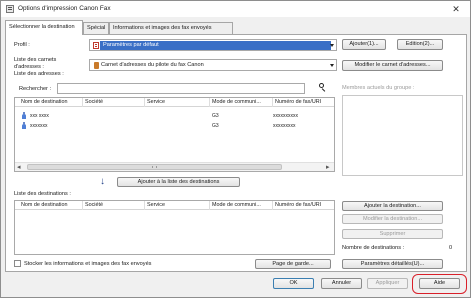 This screenshot has width=471, height=298. Describe the element at coordinates (213, 45) in the screenshot. I see `profile-dropdown: Paramètres par défaut` at that location.